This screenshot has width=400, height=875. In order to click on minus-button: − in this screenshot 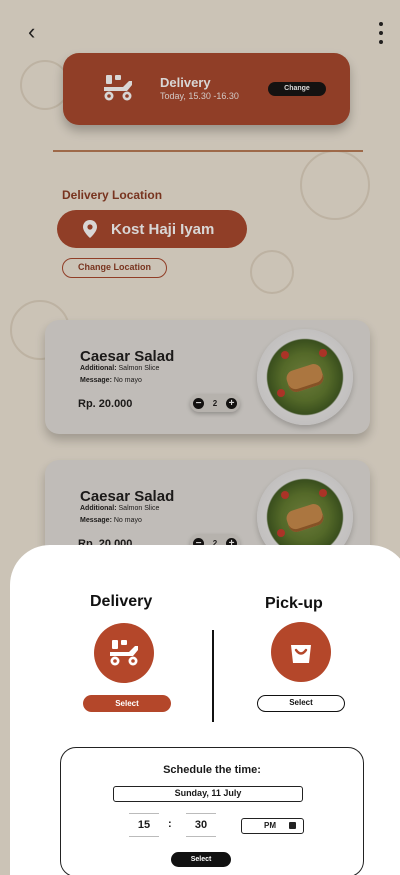, I will do `click(198, 403)`.